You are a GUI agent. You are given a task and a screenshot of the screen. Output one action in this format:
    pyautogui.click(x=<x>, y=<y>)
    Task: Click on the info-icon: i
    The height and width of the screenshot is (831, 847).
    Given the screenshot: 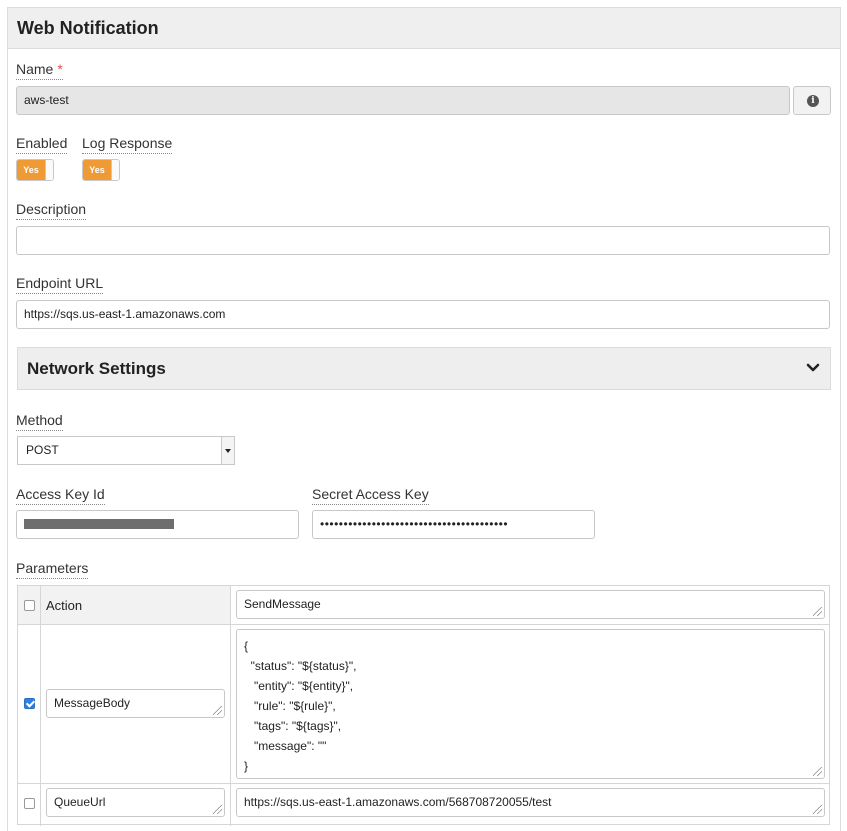 What is the action you would take?
    pyautogui.click(x=813, y=101)
    